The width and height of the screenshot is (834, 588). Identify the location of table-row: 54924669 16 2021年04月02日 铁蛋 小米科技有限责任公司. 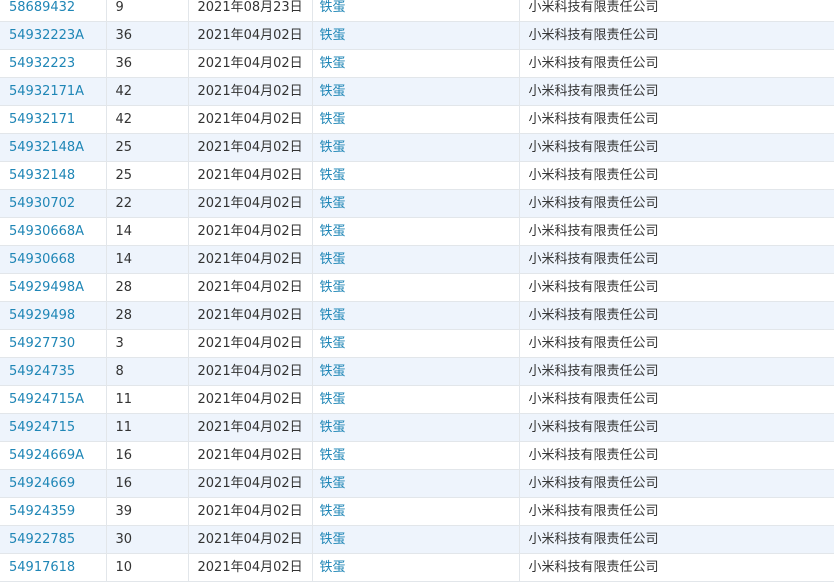
(417, 483).